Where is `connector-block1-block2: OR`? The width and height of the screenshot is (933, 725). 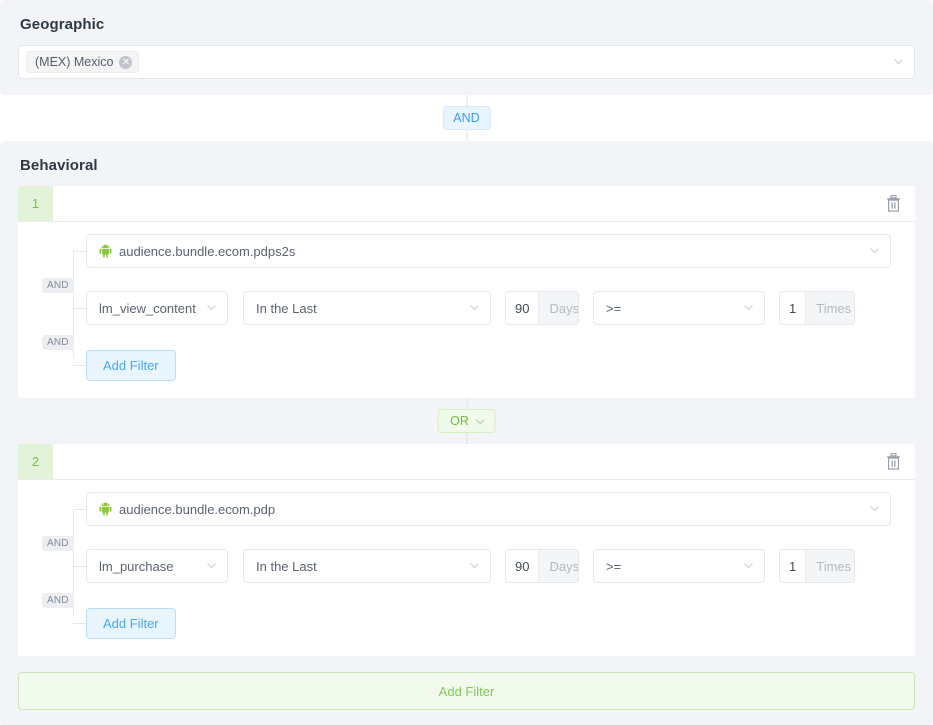 connector-block1-block2: OR is located at coordinates (466, 421).